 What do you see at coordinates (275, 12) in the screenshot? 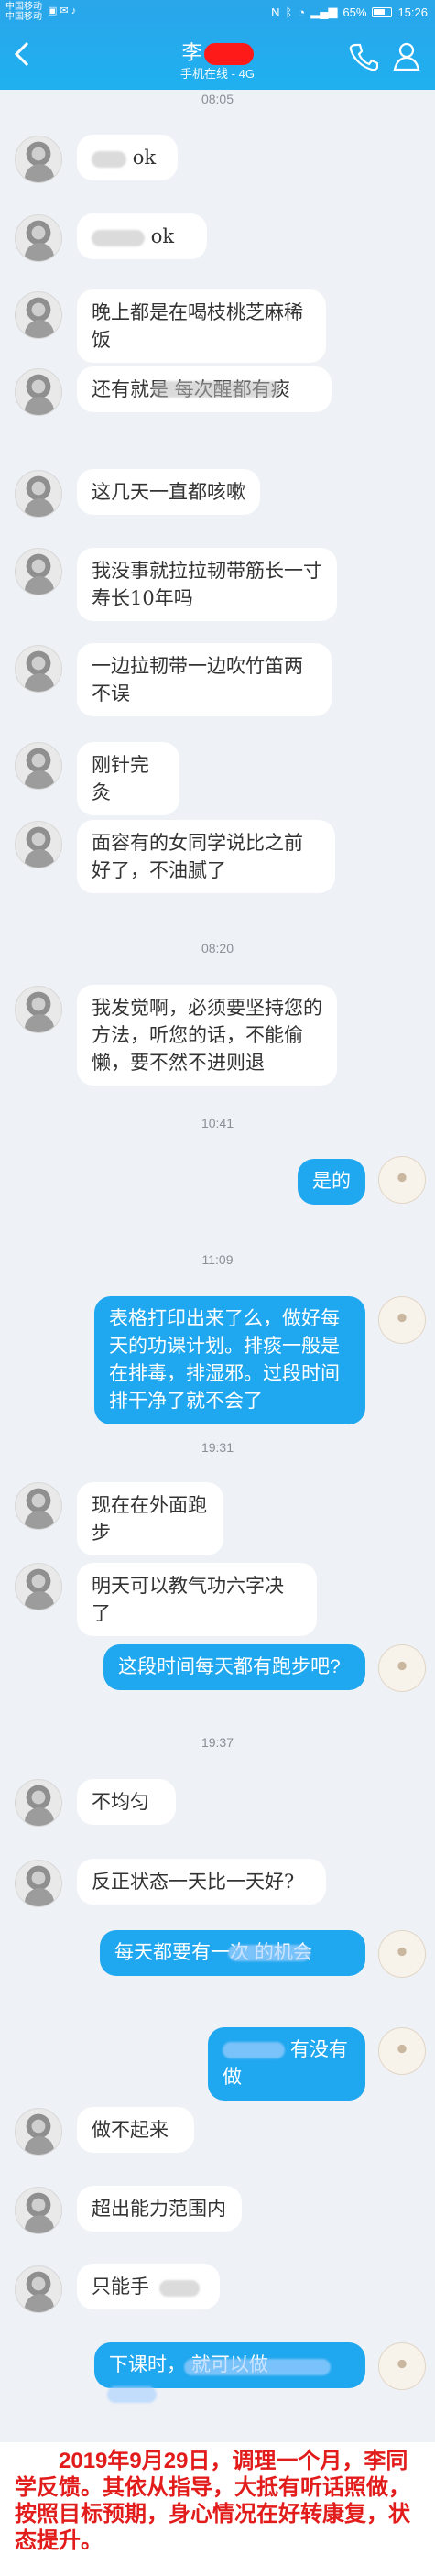
I see `nfc-icon: N` at bounding box center [275, 12].